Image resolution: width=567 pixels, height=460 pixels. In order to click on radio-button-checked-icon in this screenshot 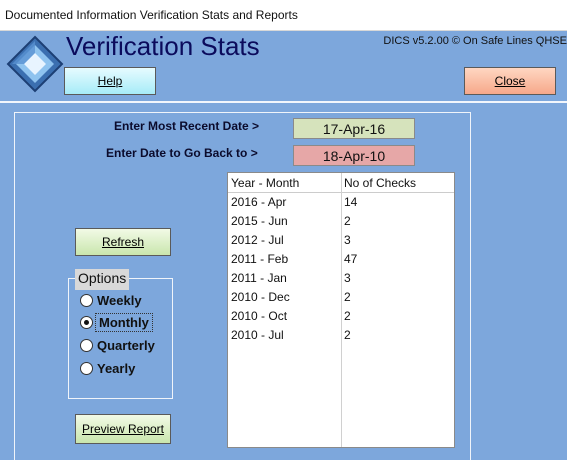, I will do `click(86, 322)`.